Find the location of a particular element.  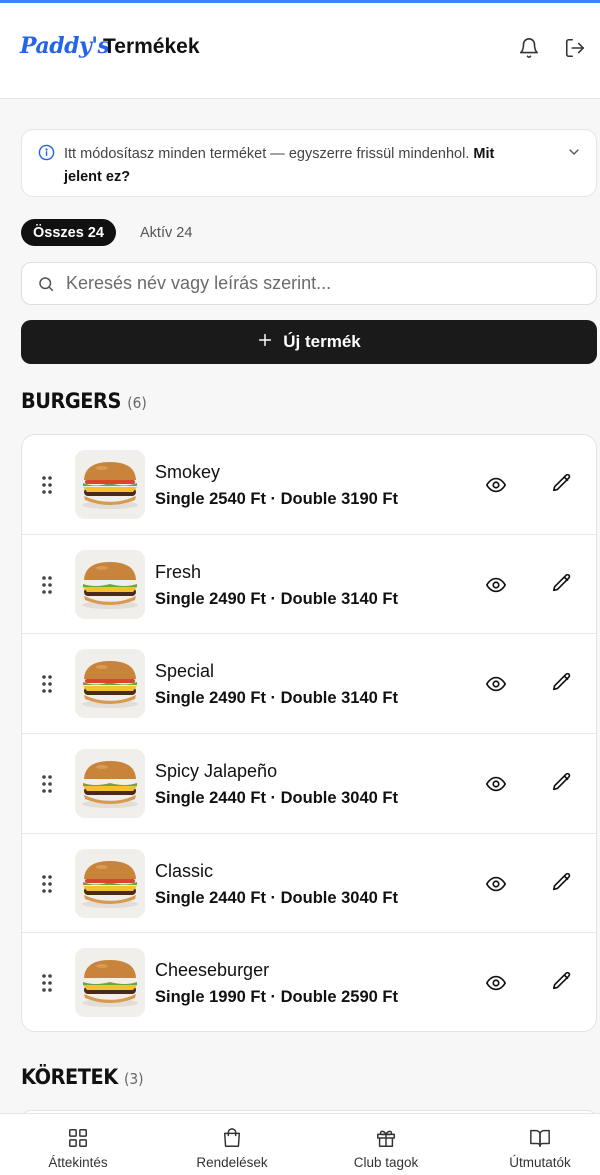

nav-item-attekintes: Áttekintés is located at coordinates (78, 1144).